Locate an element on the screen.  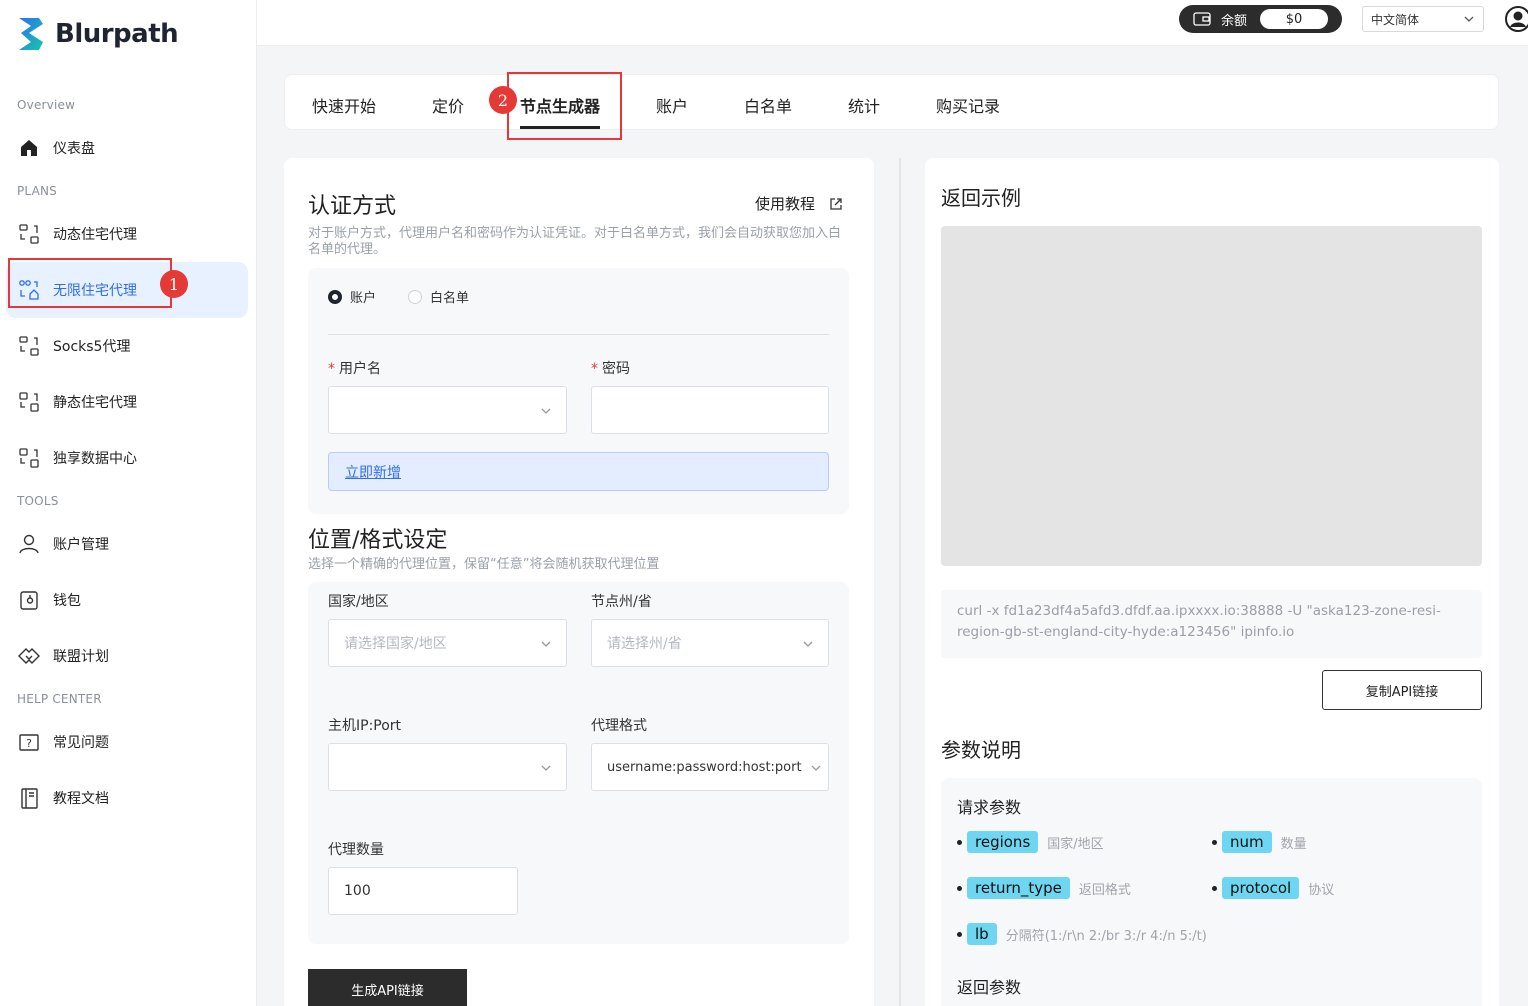
balance-pill: 余额 $0 is located at coordinates (1260, 19).